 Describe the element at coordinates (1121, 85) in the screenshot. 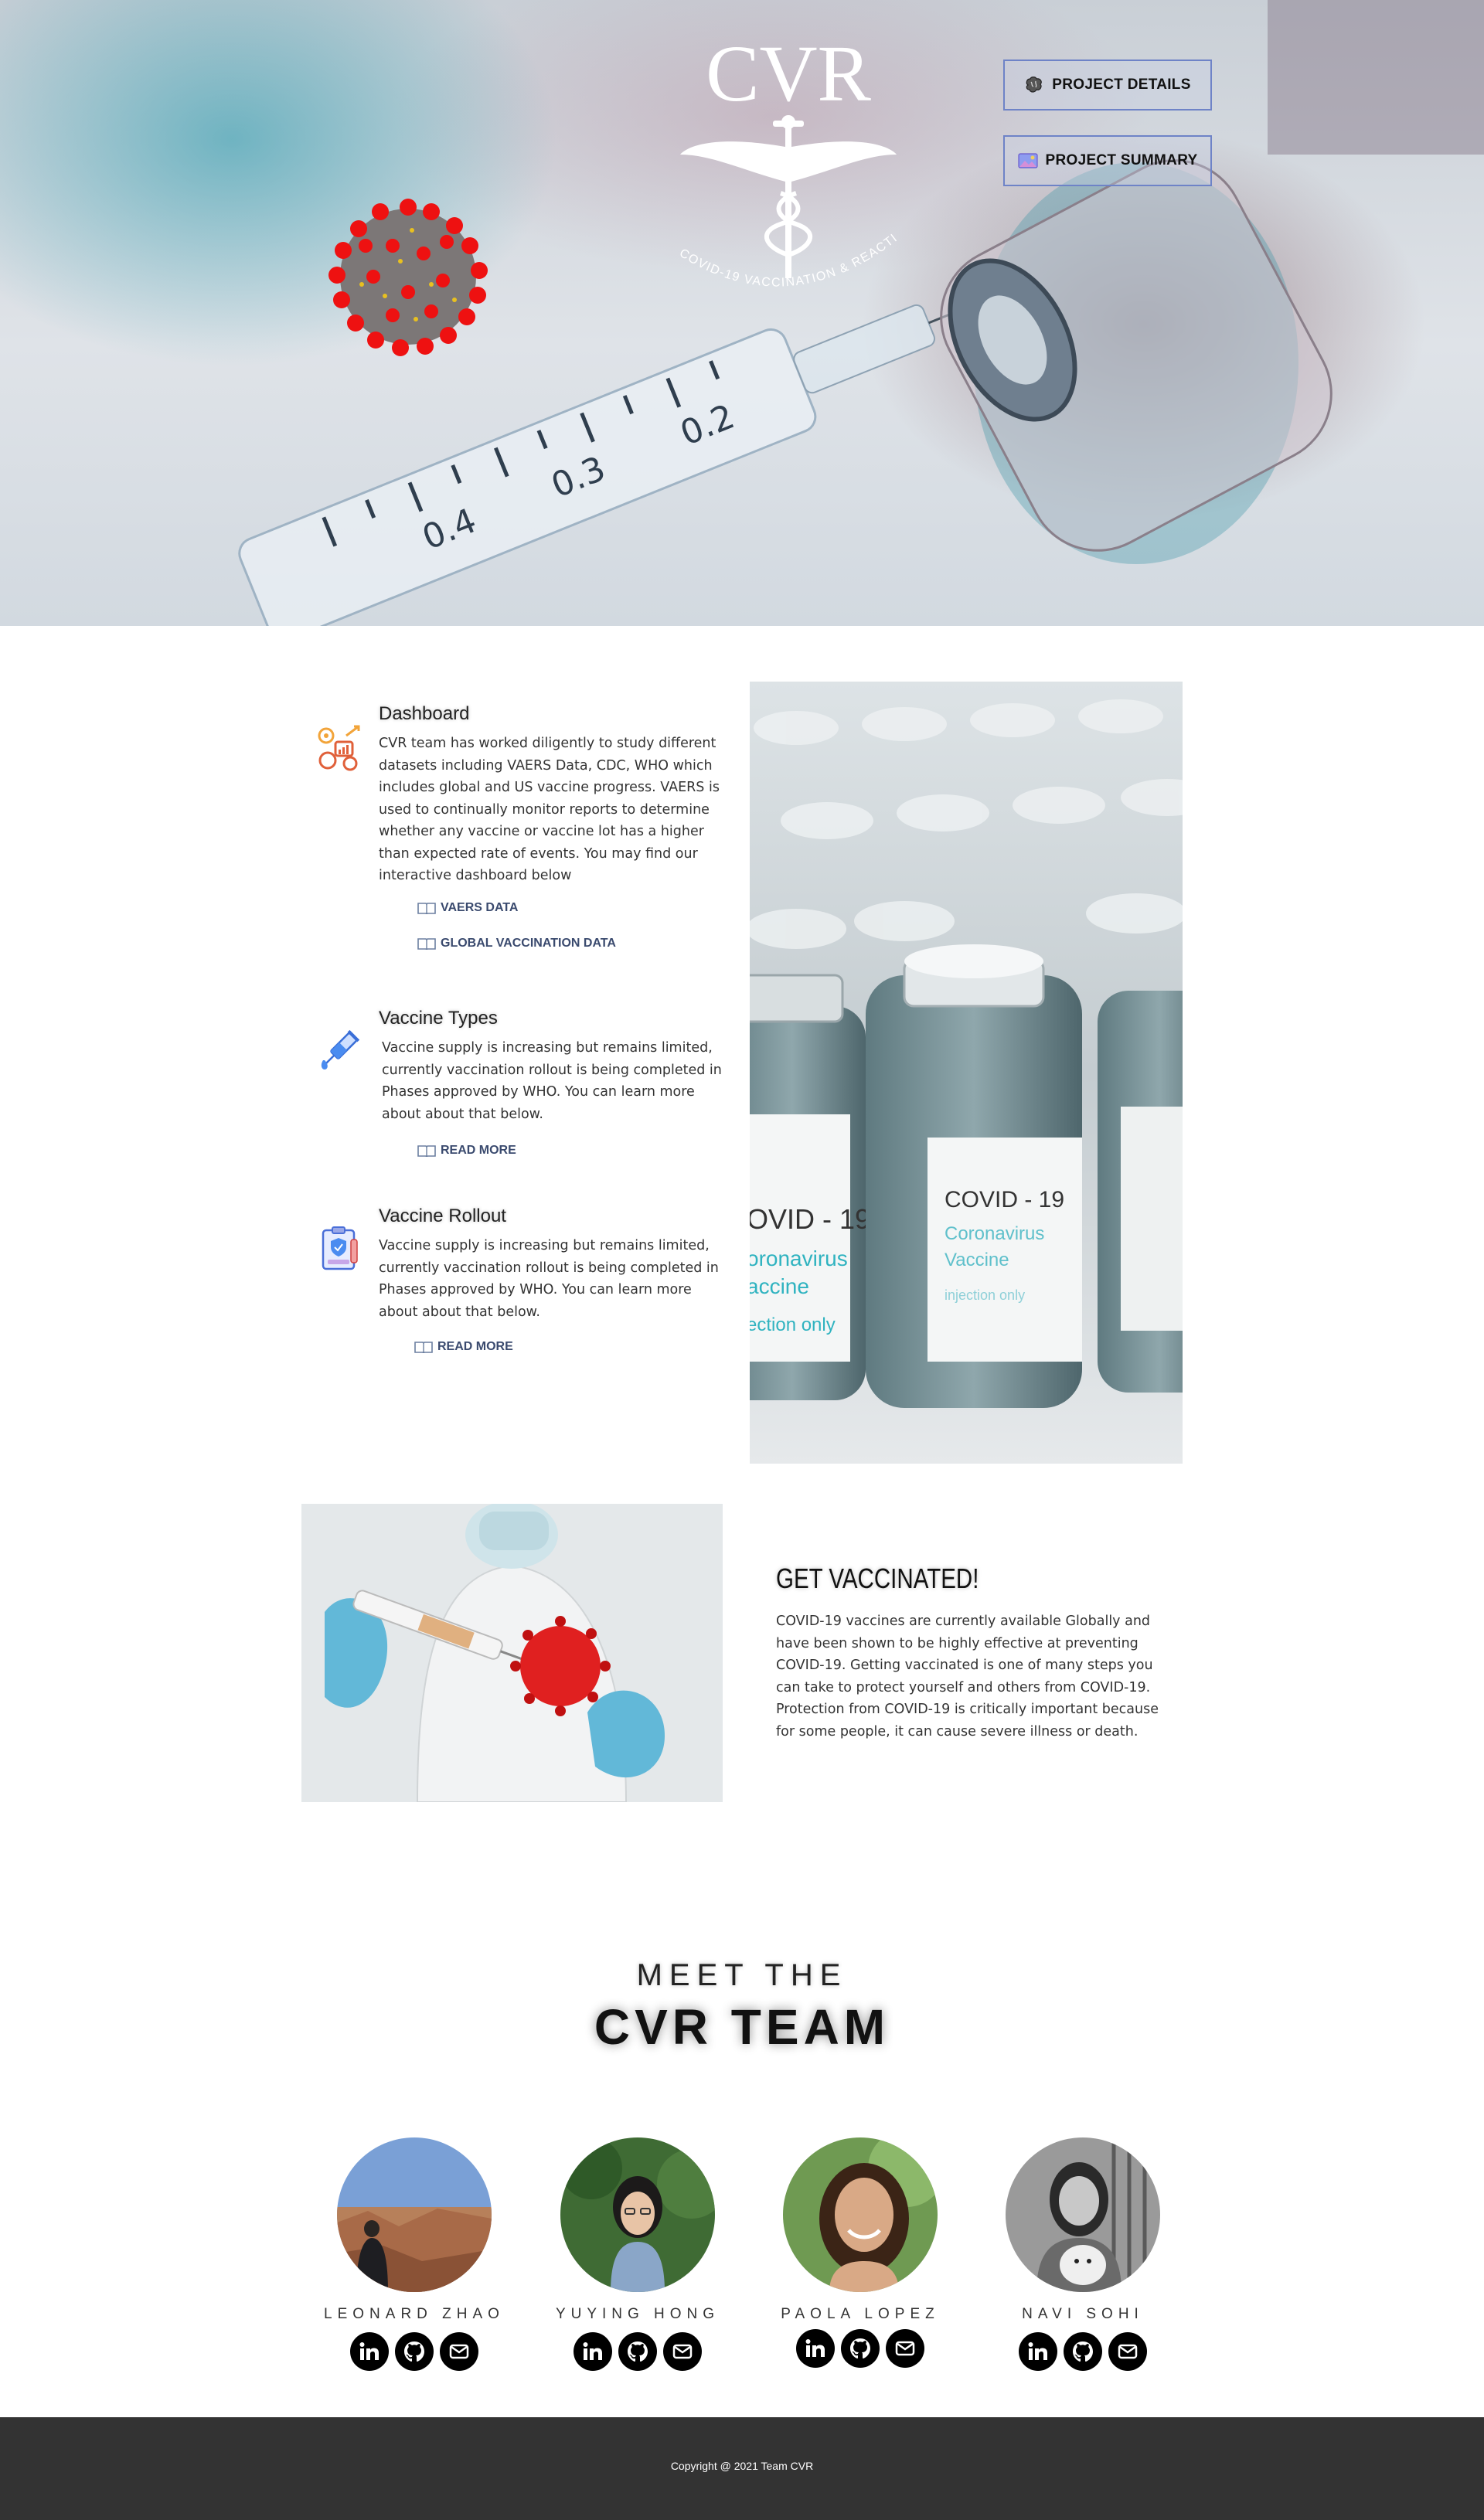

I see `project-details-label: PROJECT DETAILS` at that location.